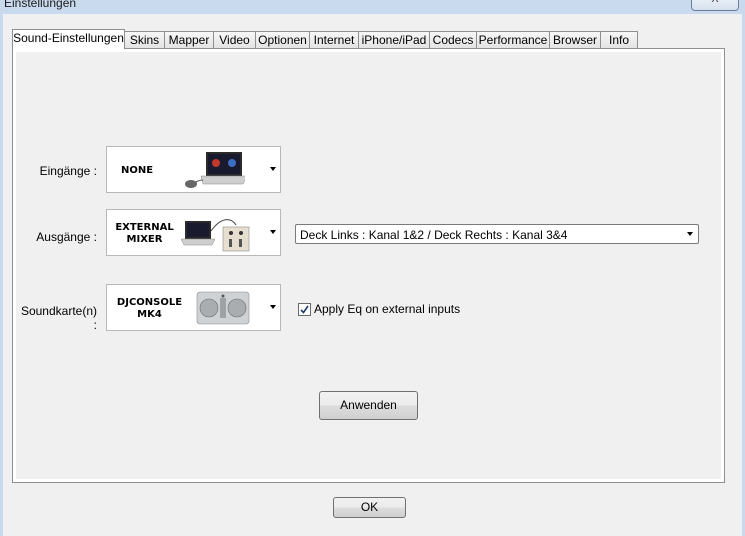  What do you see at coordinates (334, 39) in the screenshot?
I see `tab-internet: Internet` at bounding box center [334, 39].